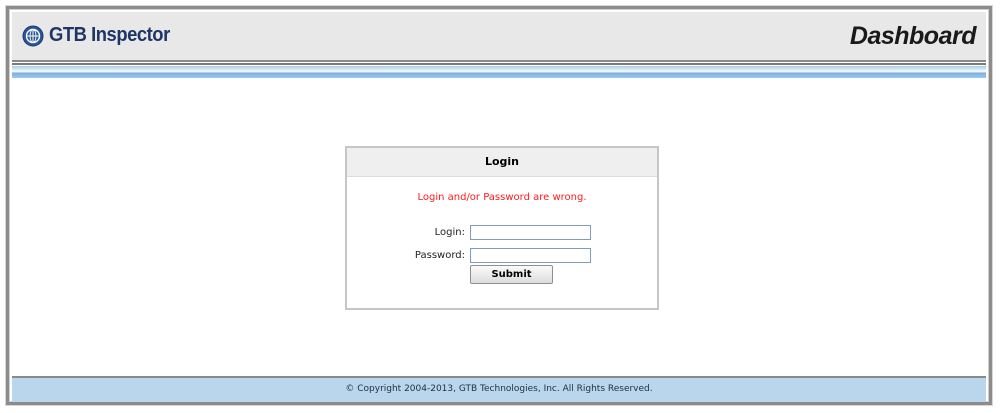 Image resolution: width=1000 pixels, height=413 pixels. What do you see at coordinates (530, 232) in the screenshot?
I see `login-input` at bounding box center [530, 232].